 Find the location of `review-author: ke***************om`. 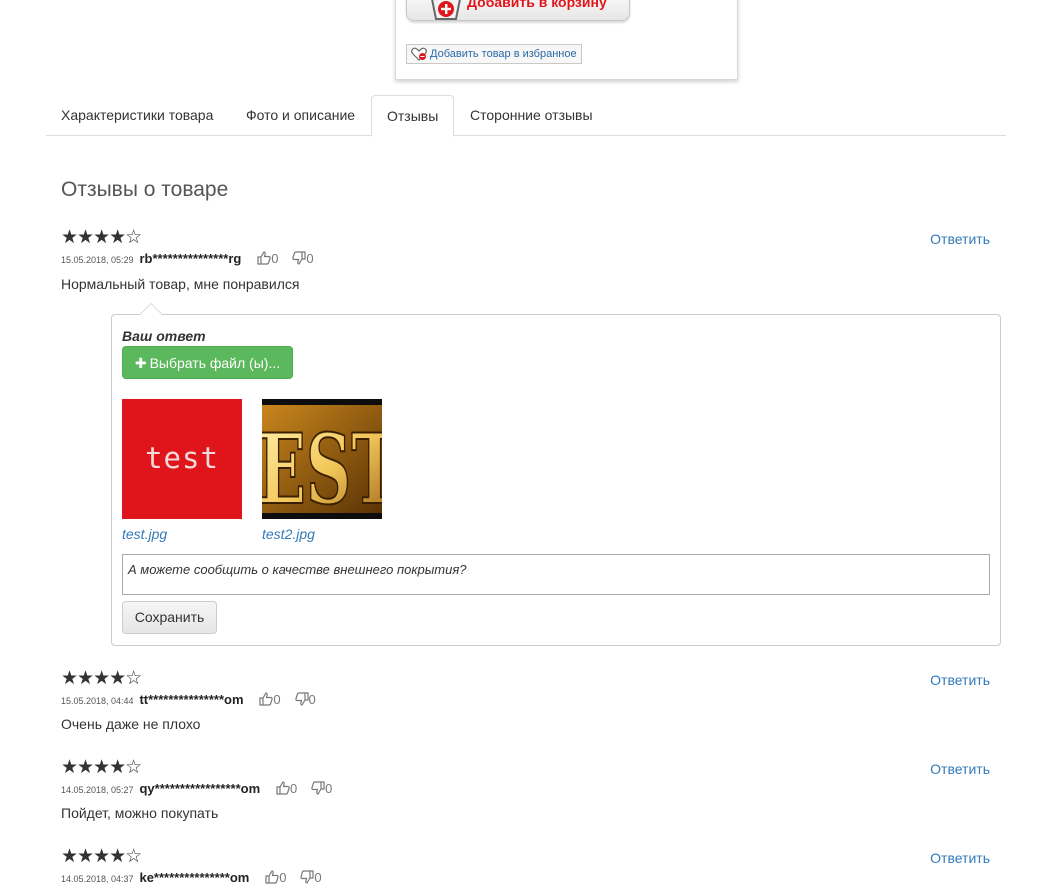

review-author: ke***************om is located at coordinates (194, 877).